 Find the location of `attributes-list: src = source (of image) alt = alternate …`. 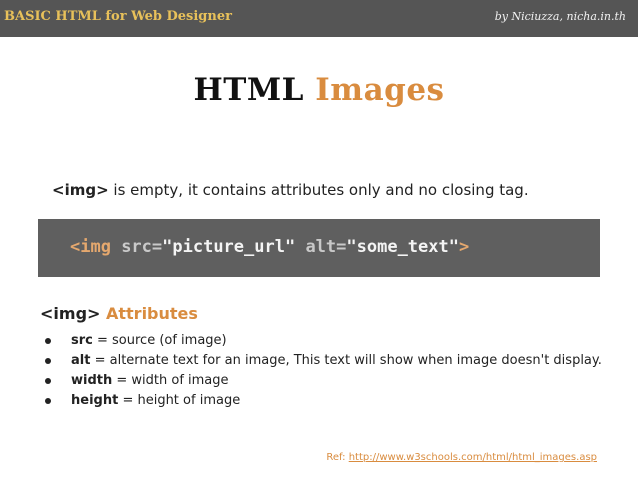

attributes-list: src = source (of image) alt = alternate … is located at coordinates (329, 371).